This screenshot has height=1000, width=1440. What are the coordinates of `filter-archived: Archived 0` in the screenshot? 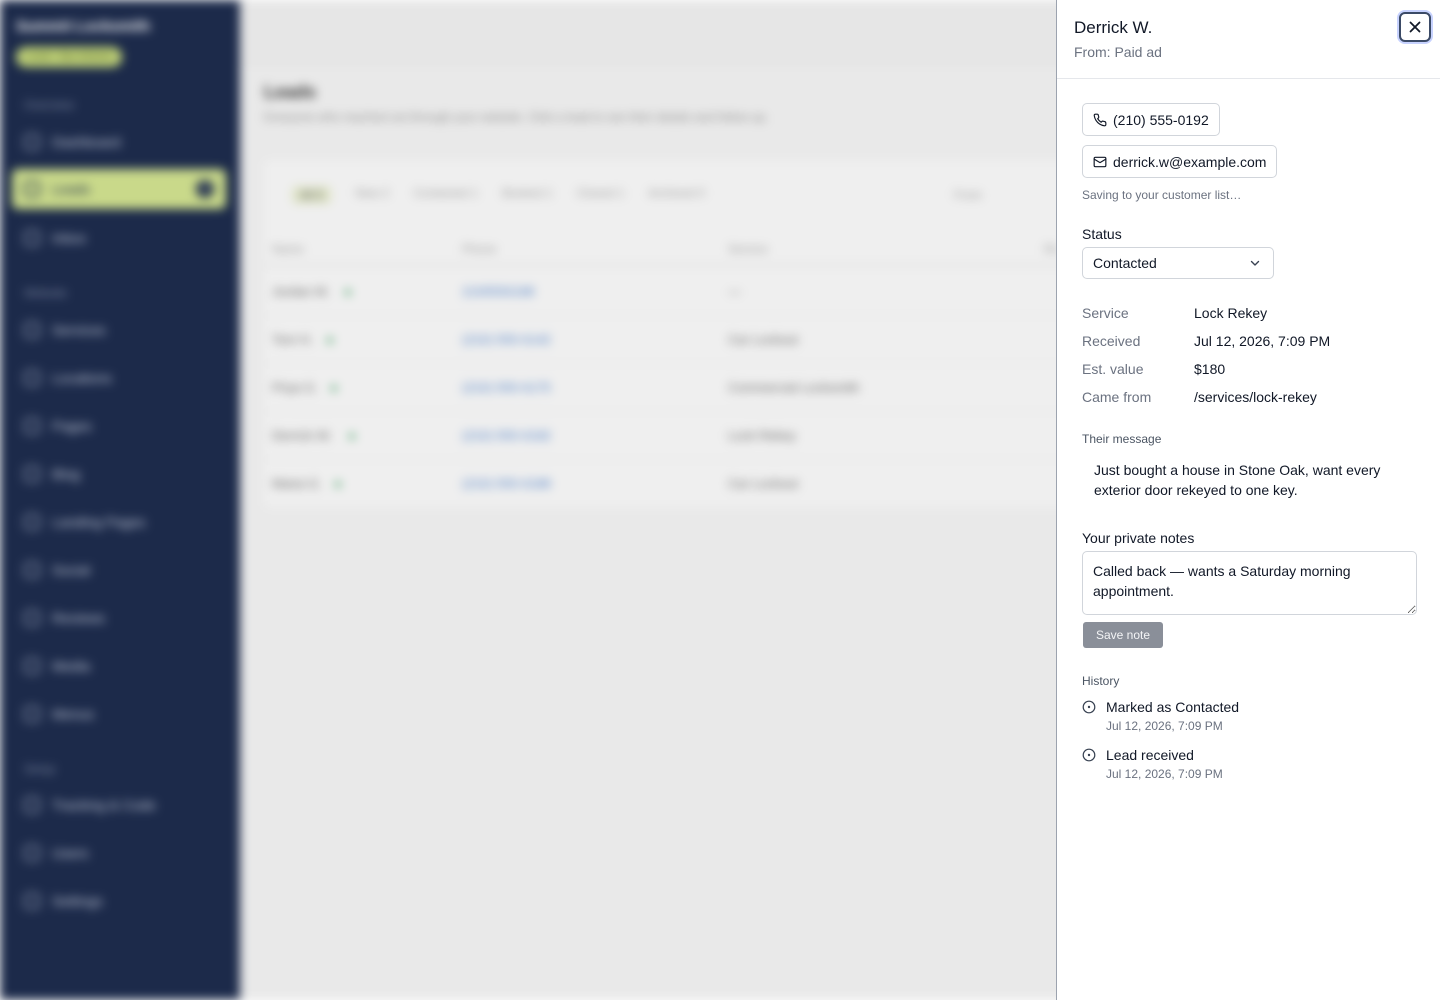 It's located at (676, 195).